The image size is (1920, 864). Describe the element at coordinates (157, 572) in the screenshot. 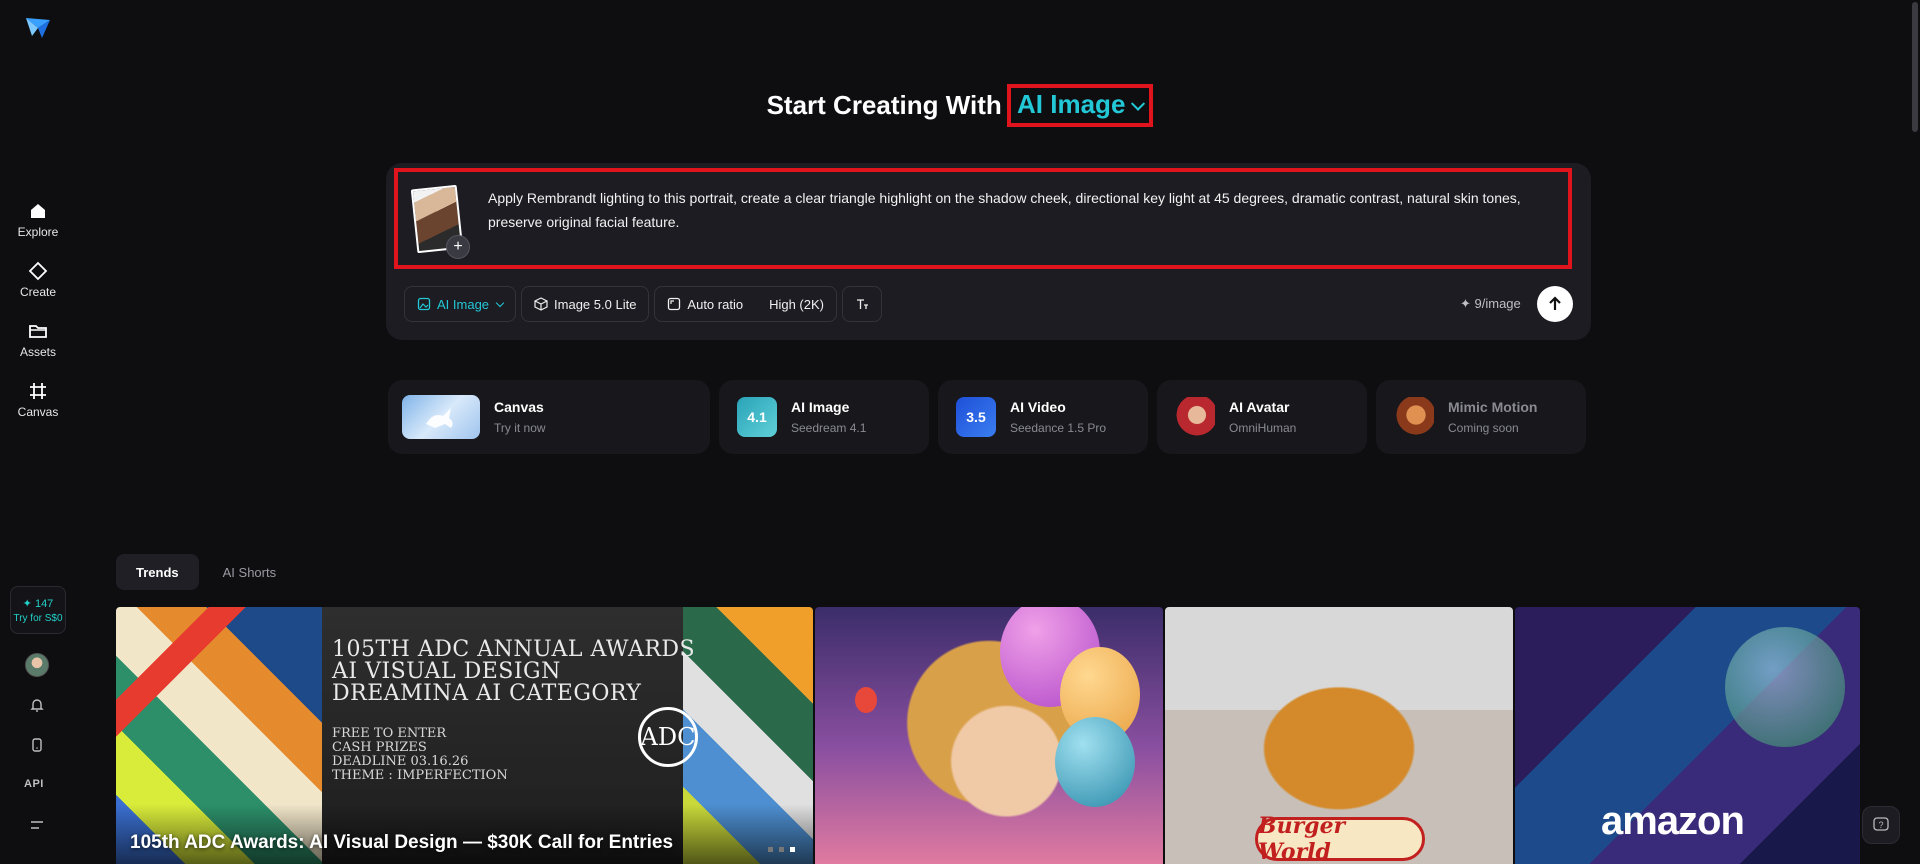

I see `tab-trends: Trends` at that location.